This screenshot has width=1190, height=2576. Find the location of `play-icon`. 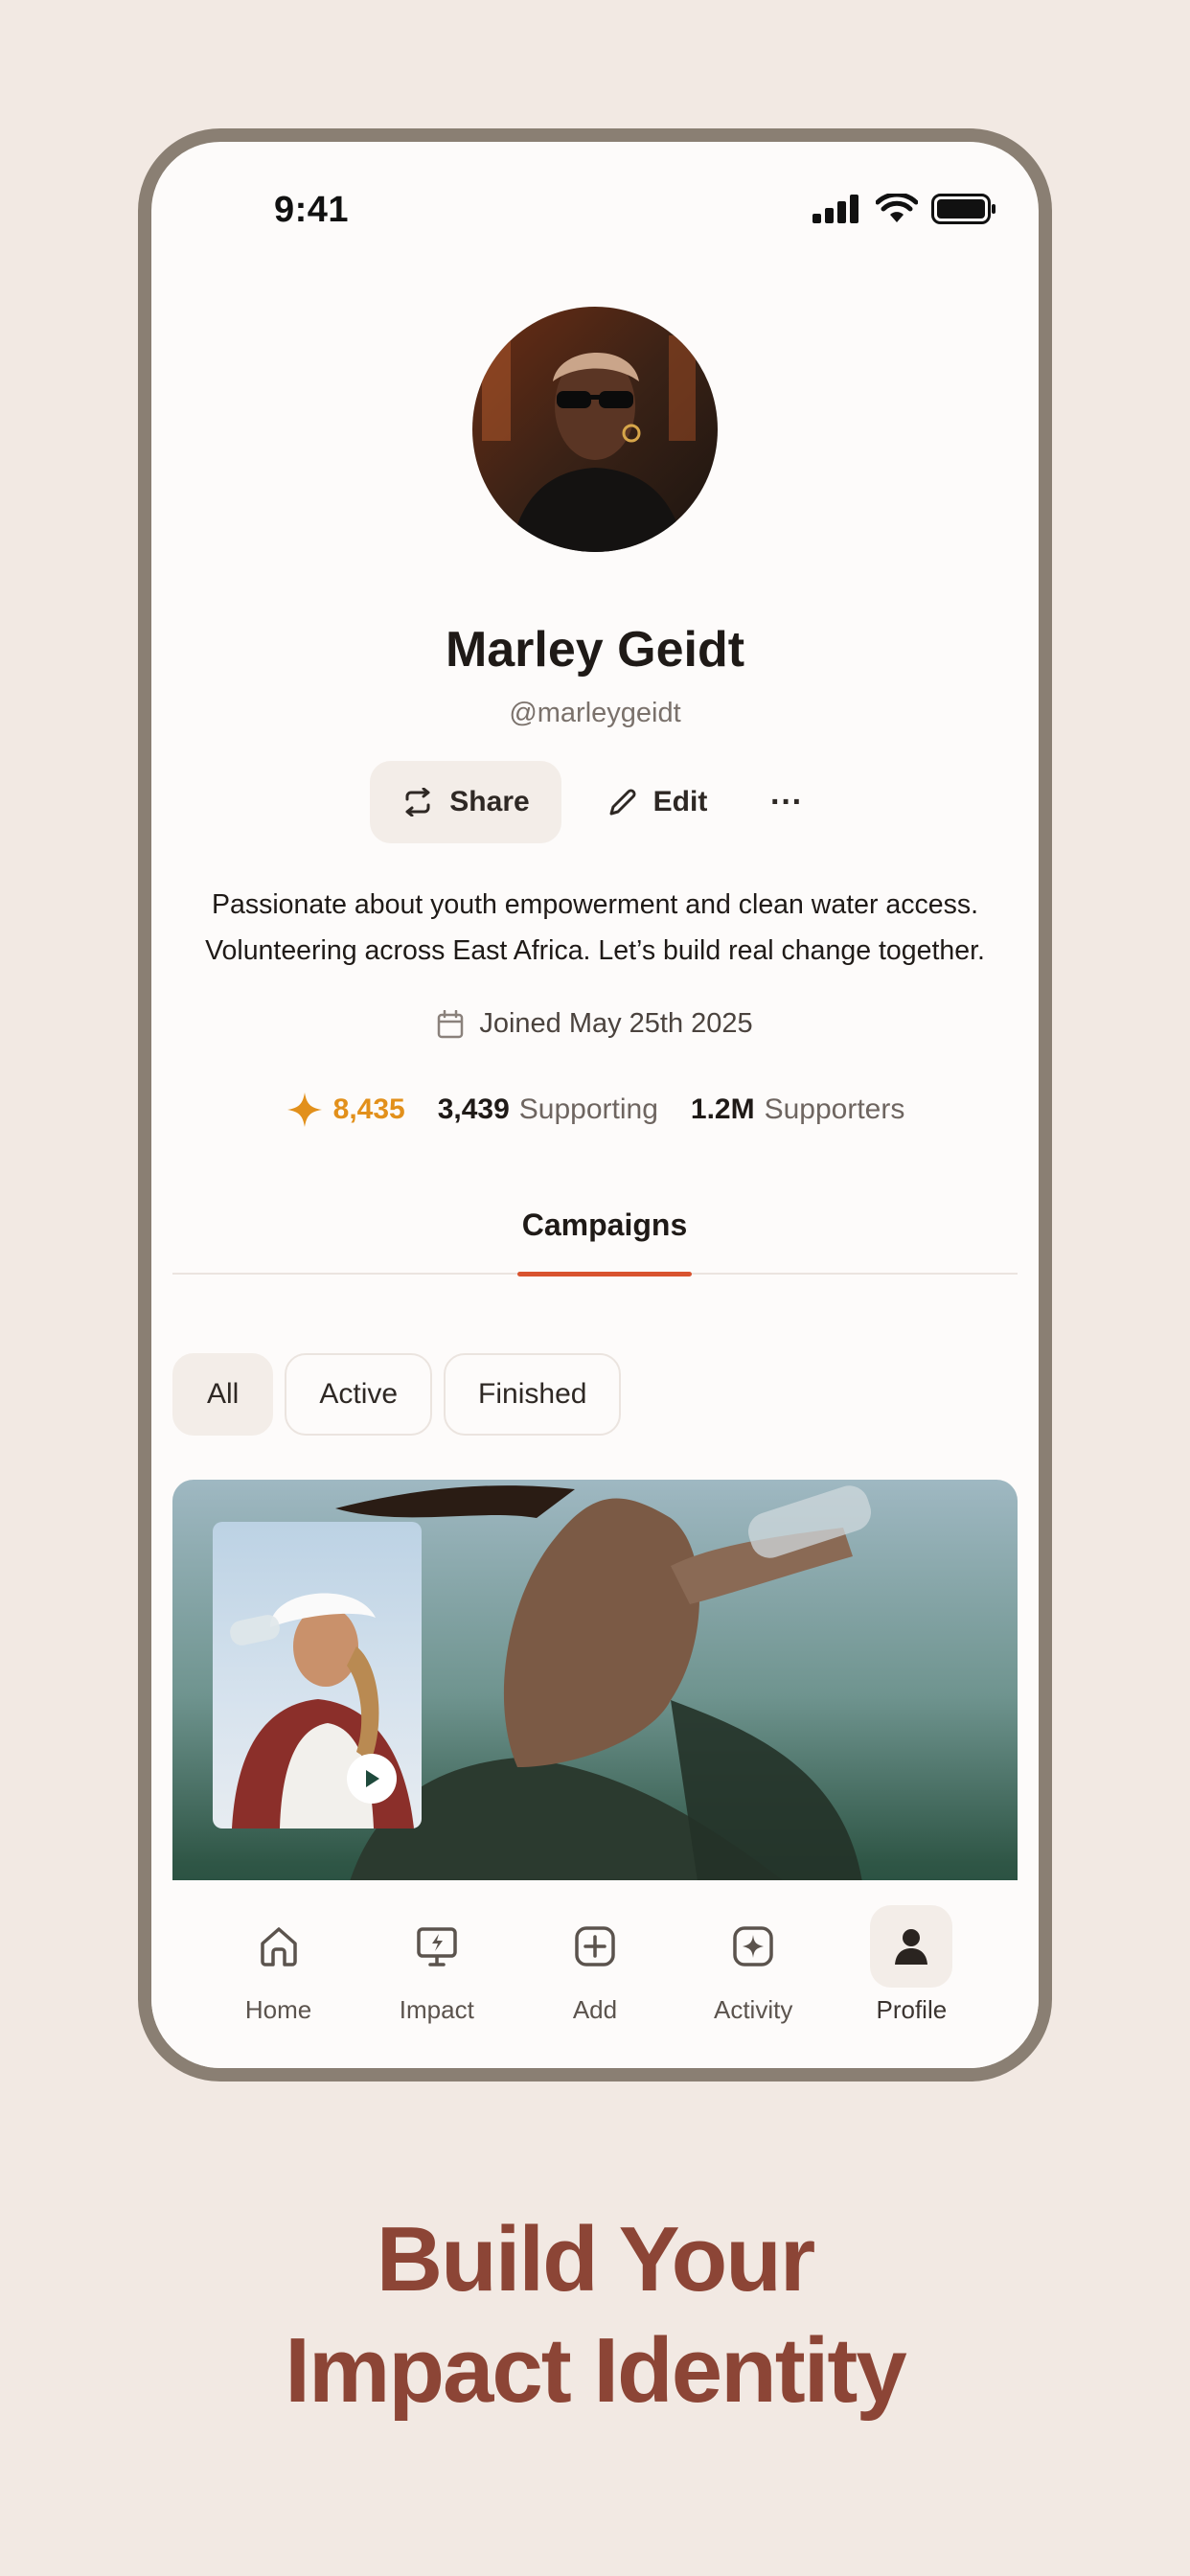

play-icon is located at coordinates (373, 1778).